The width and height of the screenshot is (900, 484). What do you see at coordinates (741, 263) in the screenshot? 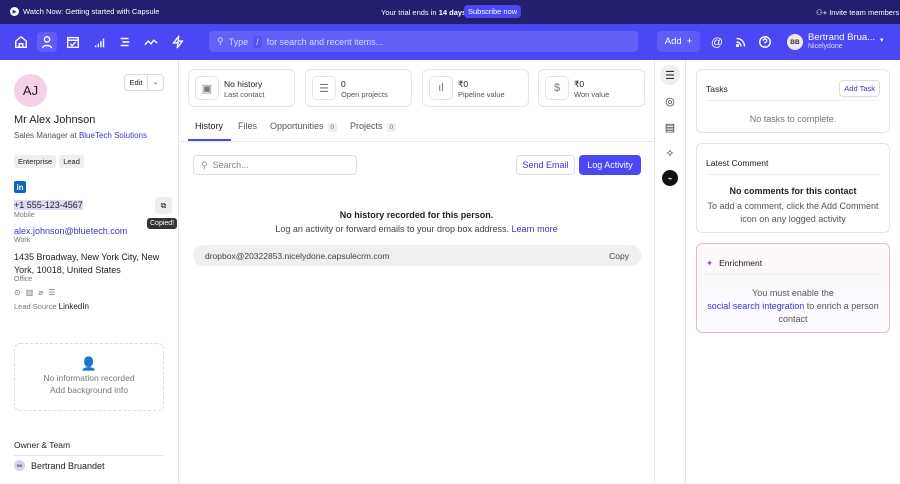
I see `enrichment-title: Enrichment` at bounding box center [741, 263].